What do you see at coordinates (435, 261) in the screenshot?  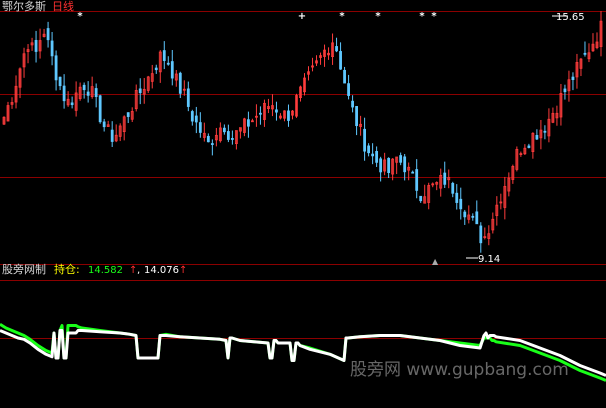 I see `low-marker-icon: ▲` at bounding box center [435, 261].